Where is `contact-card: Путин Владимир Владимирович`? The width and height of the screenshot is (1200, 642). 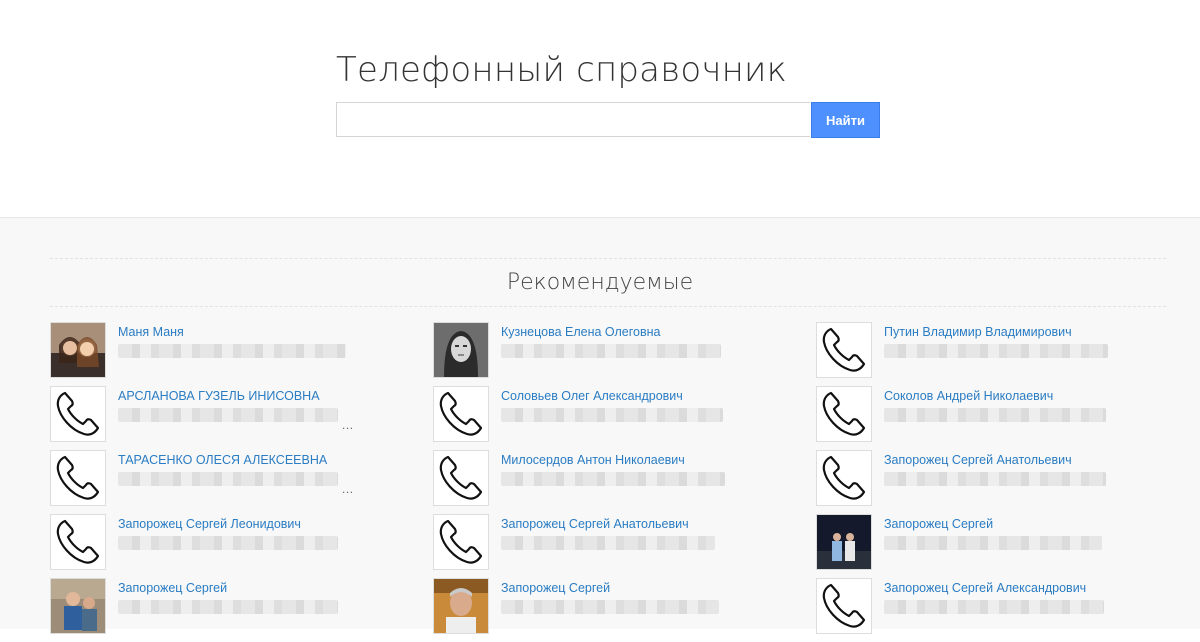
contact-card: Путин Владимир Владимирович is located at coordinates (981, 354).